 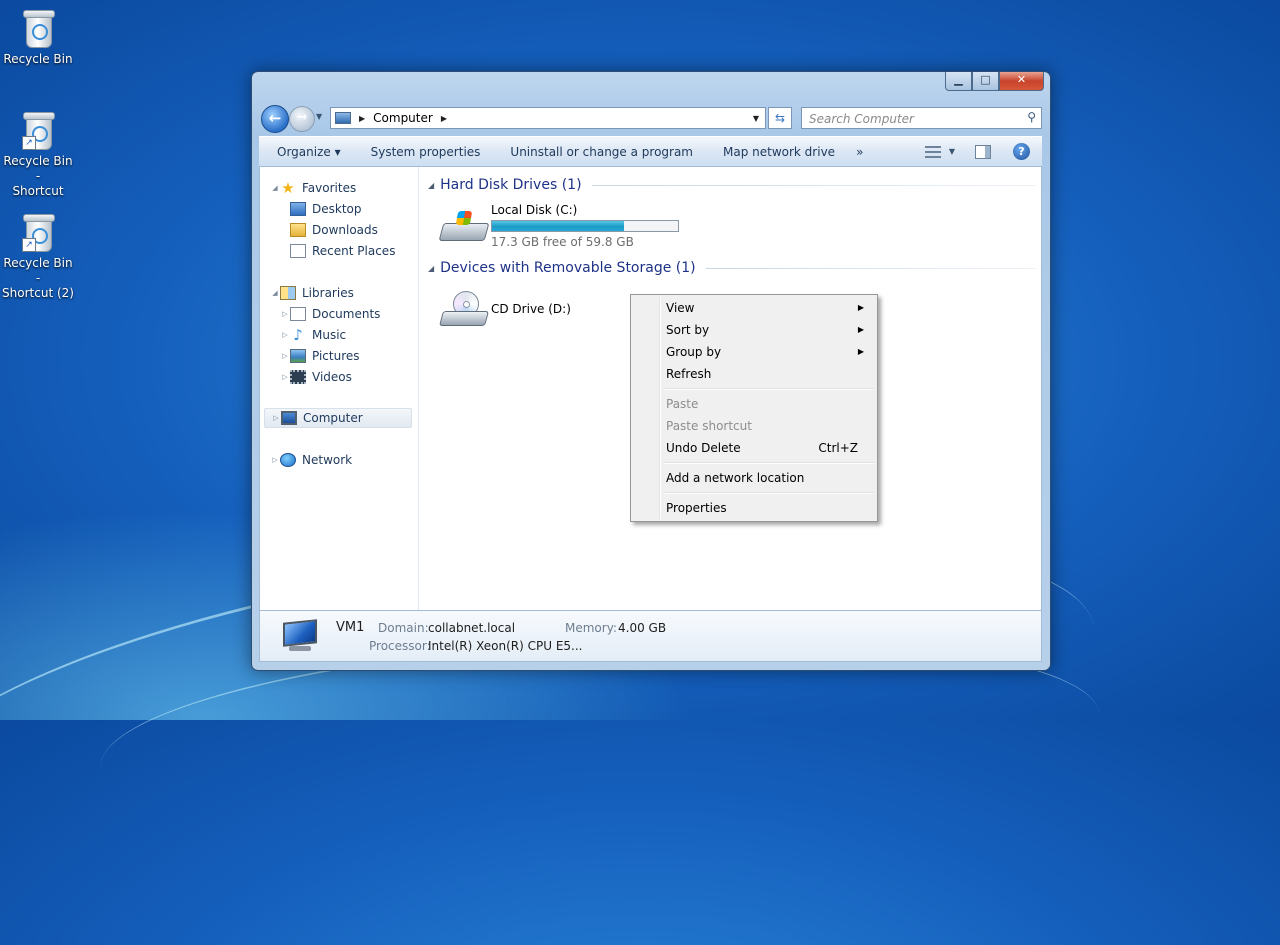 What do you see at coordinates (464, 227) in the screenshot?
I see `hard-disk-icon` at bounding box center [464, 227].